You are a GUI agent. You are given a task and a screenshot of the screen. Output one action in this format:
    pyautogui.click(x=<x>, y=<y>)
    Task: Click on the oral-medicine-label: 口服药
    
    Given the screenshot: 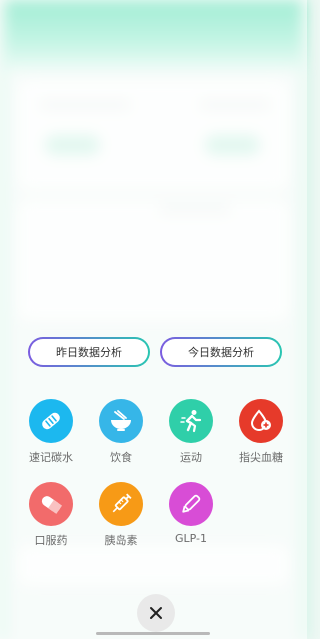 What is the action you would take?
    pyautogui.click(x=51, y=540)
    